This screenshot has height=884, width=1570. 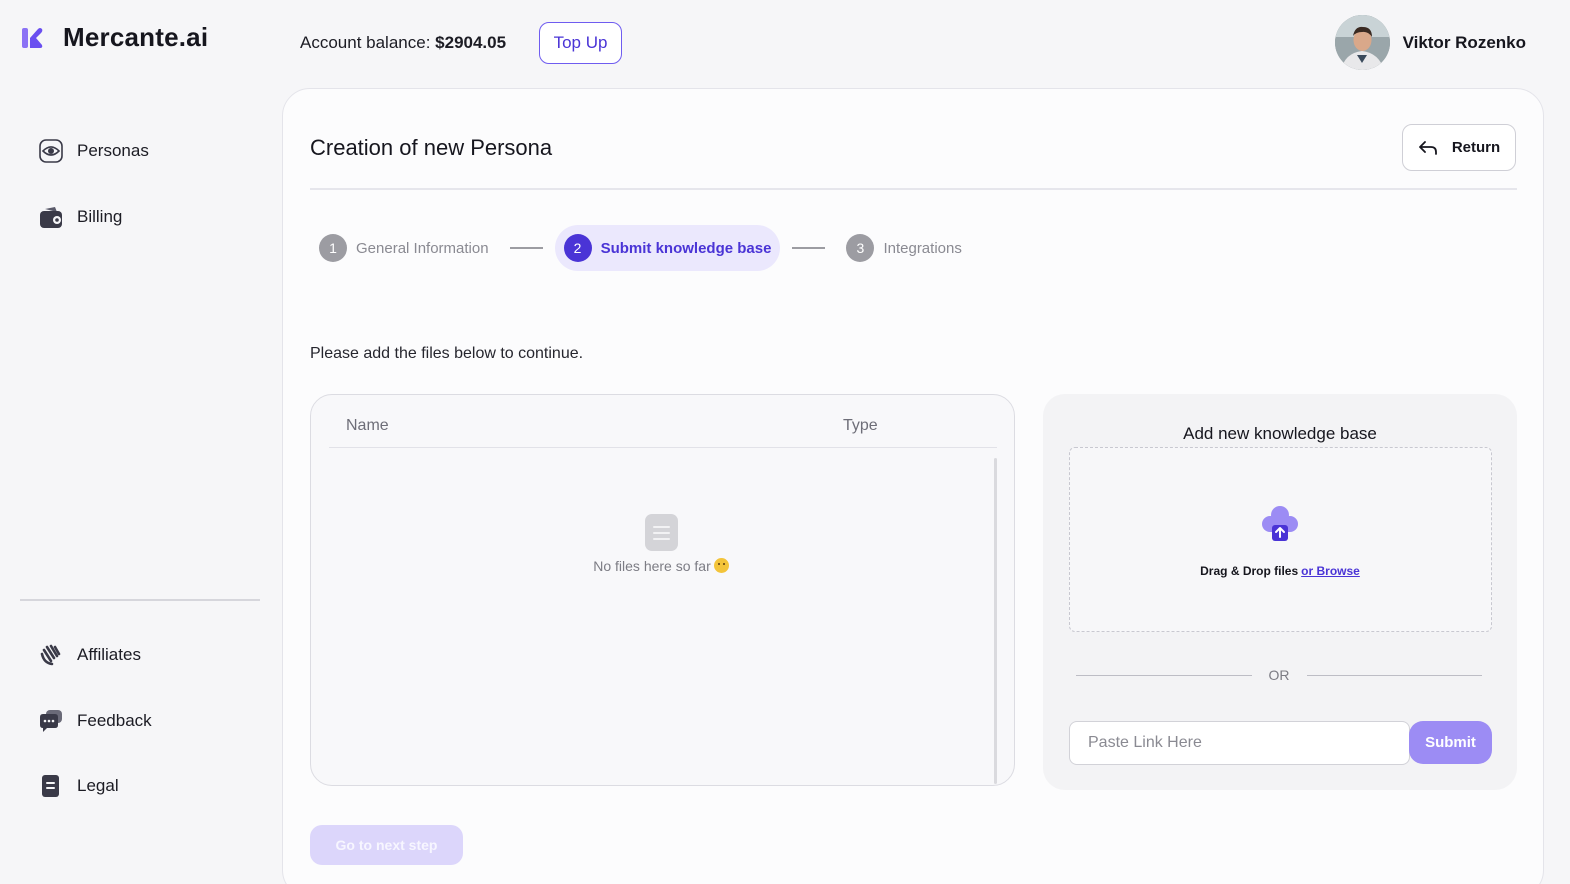 What do you see at coordinates (51, 217) in the screenshot?
I see `wallet-icon` at bounding box center [51, 217].